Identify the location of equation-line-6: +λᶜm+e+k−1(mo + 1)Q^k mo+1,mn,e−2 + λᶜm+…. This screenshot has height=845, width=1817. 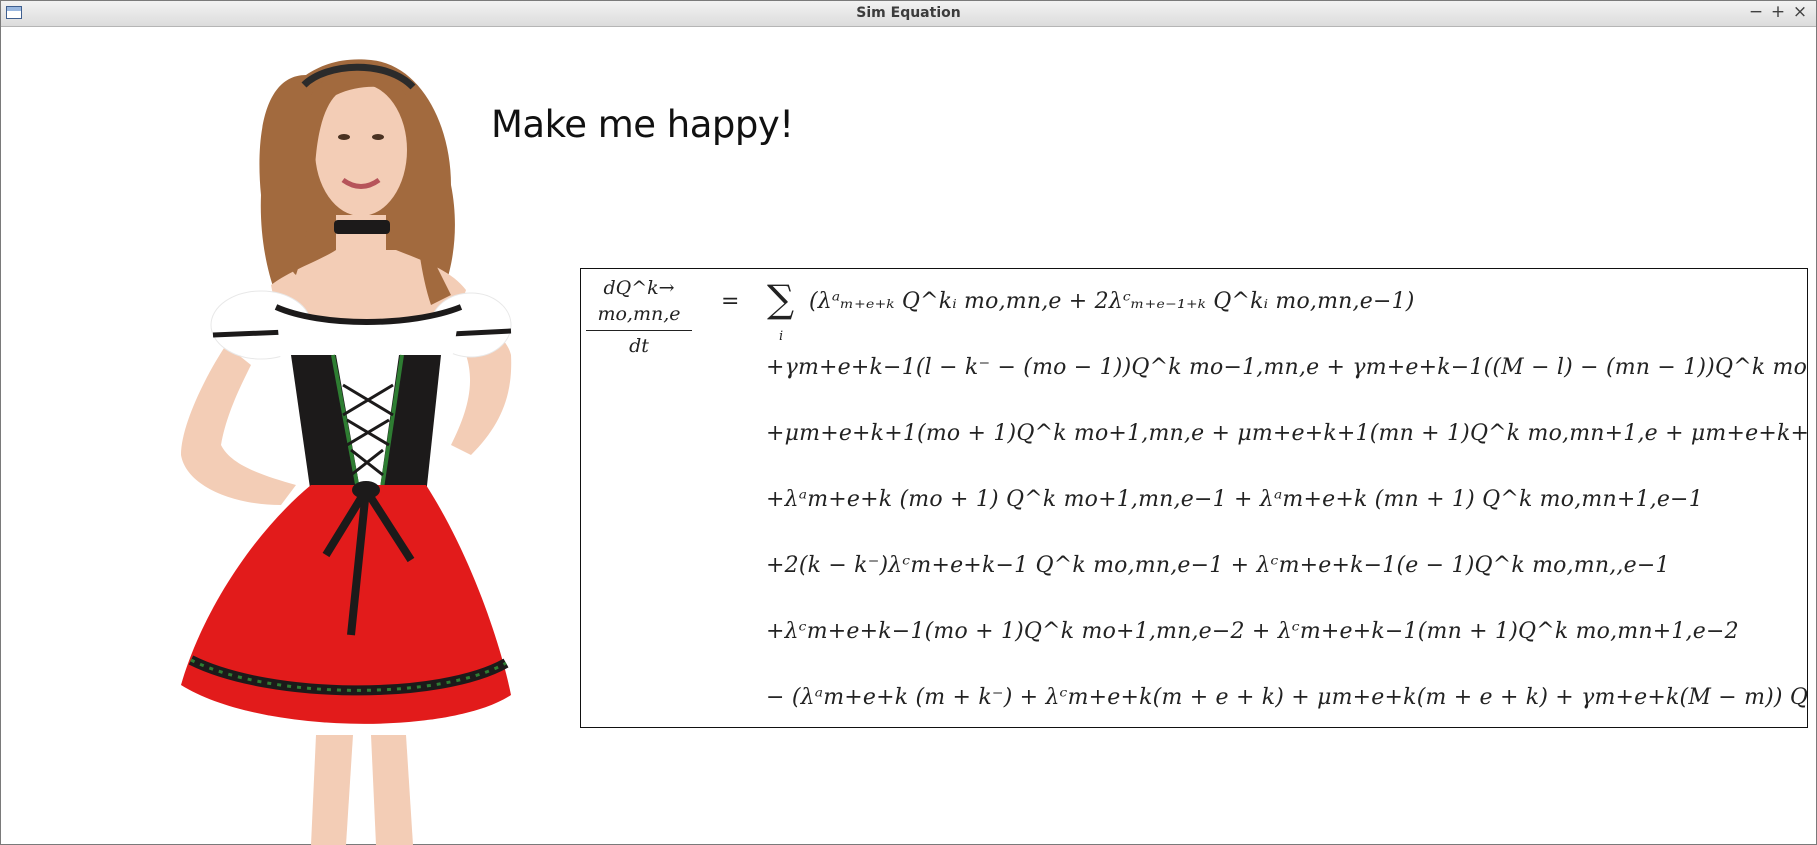
(1252, 631).